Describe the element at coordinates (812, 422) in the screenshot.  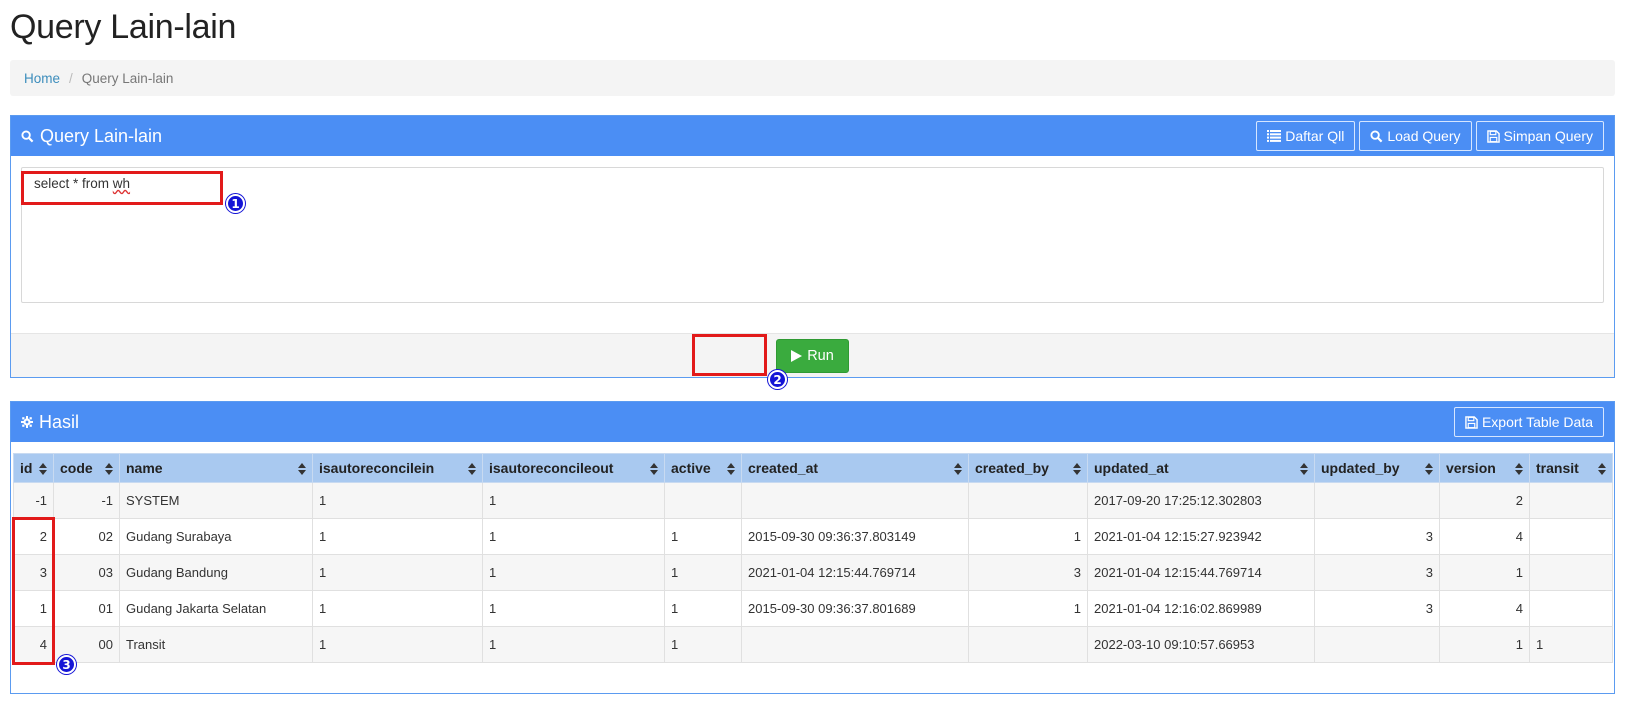
I see `result-panel-header: Hasil Export Table Data` at that location.